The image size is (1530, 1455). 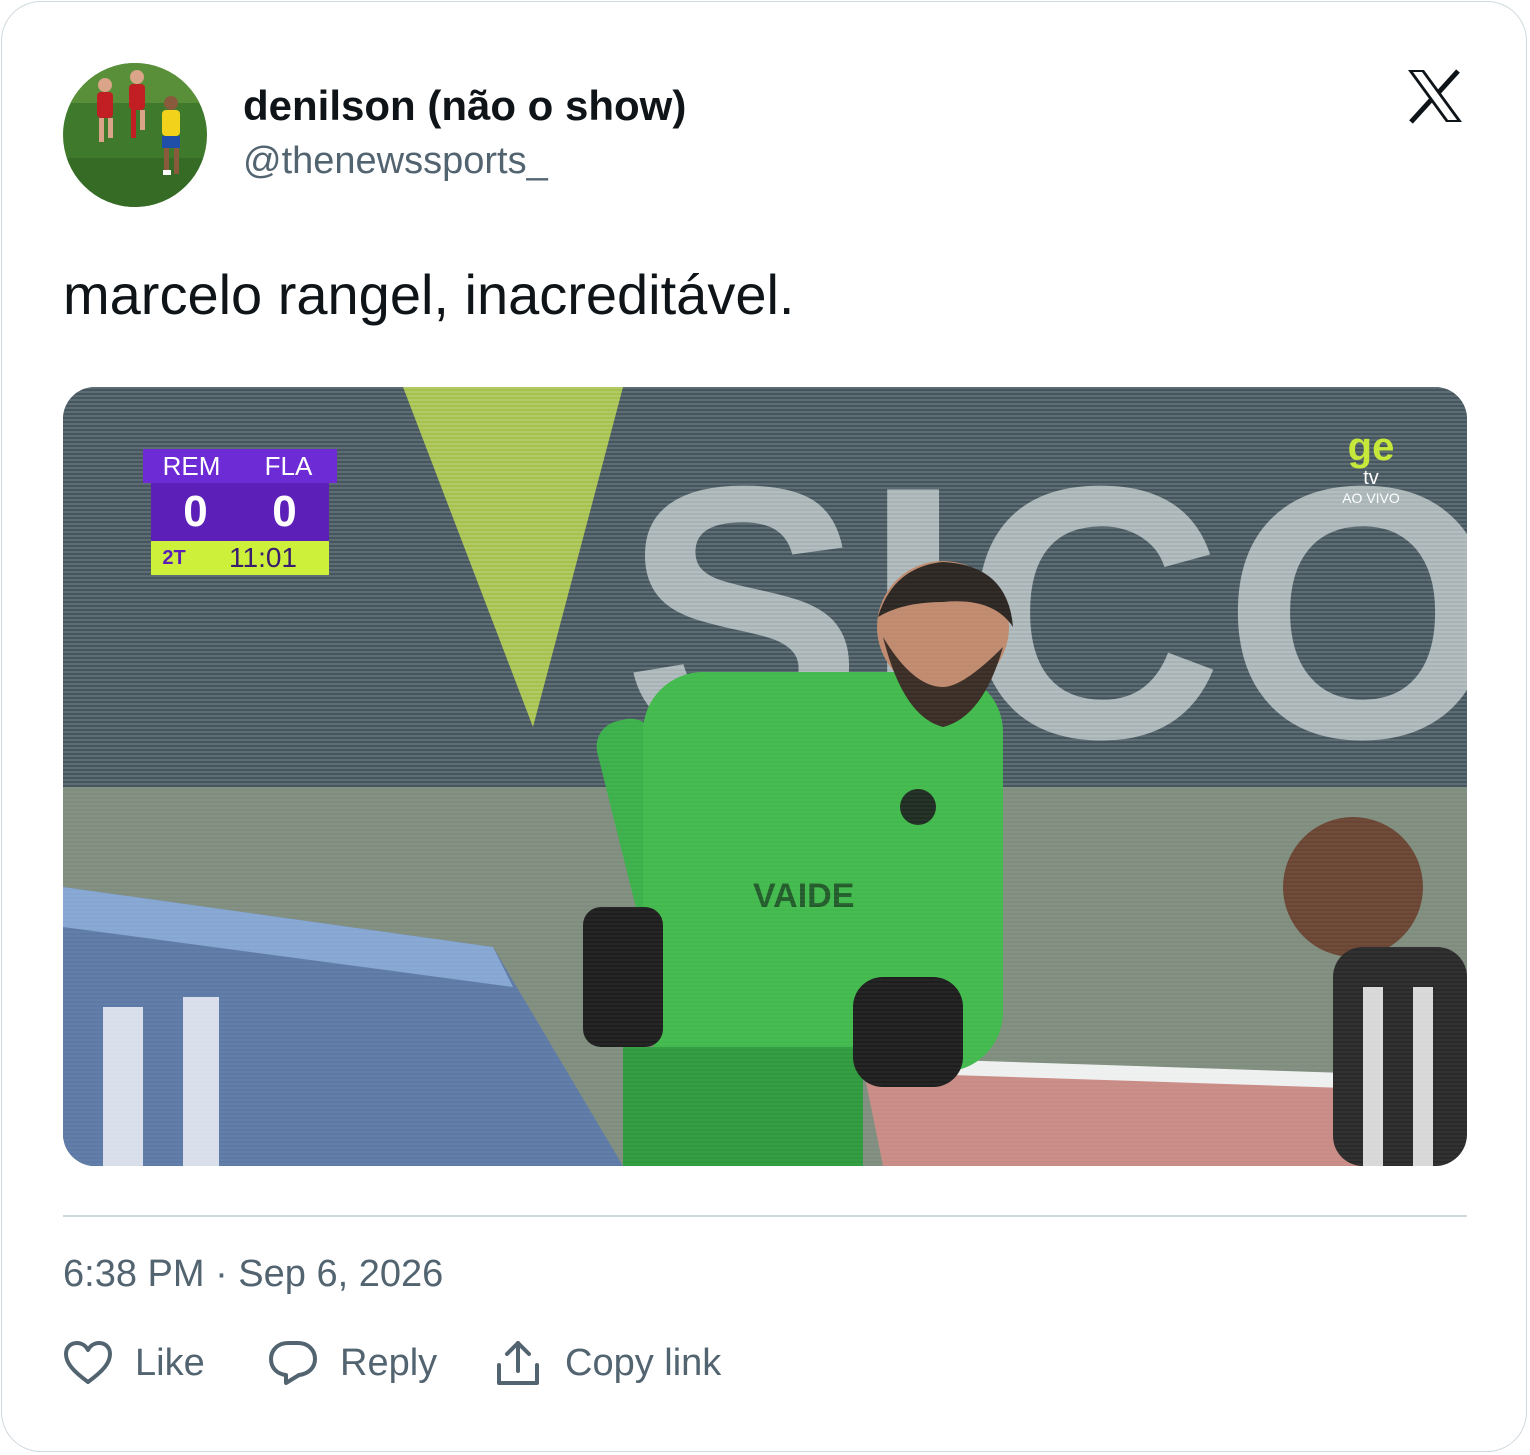 I want to click on reply-button: Reply, so click(x=352, y=1363).